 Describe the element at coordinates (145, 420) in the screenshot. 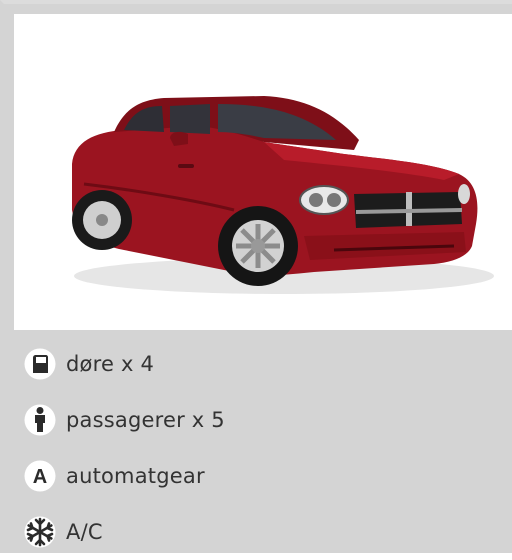

I see `feature-label: passagerer x 5` at that location.